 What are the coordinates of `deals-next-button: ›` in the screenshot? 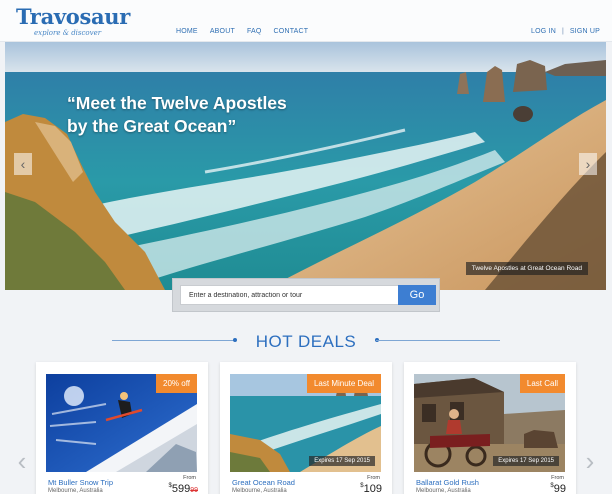 It's located at (590, 461).